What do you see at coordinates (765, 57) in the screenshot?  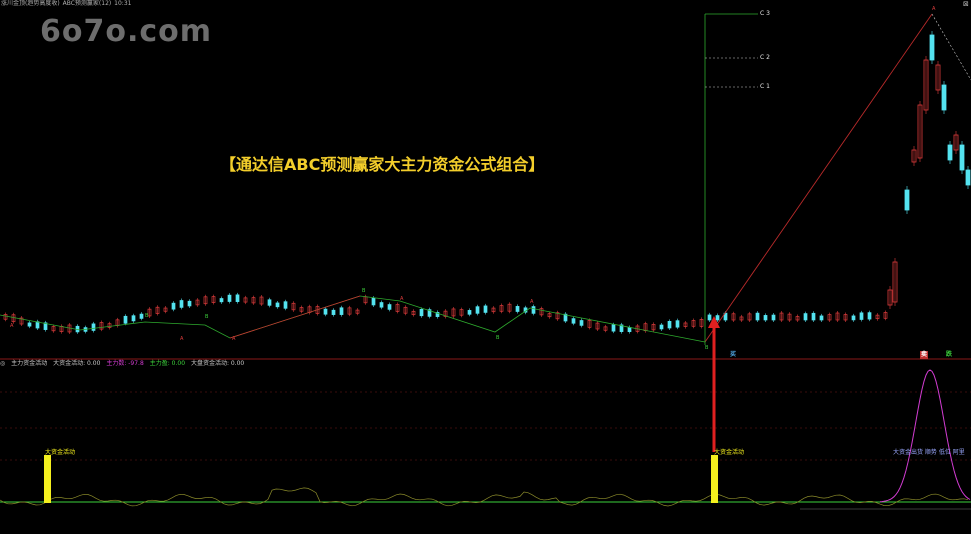 I see `c2-label: C 2` at bounding box center [765, 57].